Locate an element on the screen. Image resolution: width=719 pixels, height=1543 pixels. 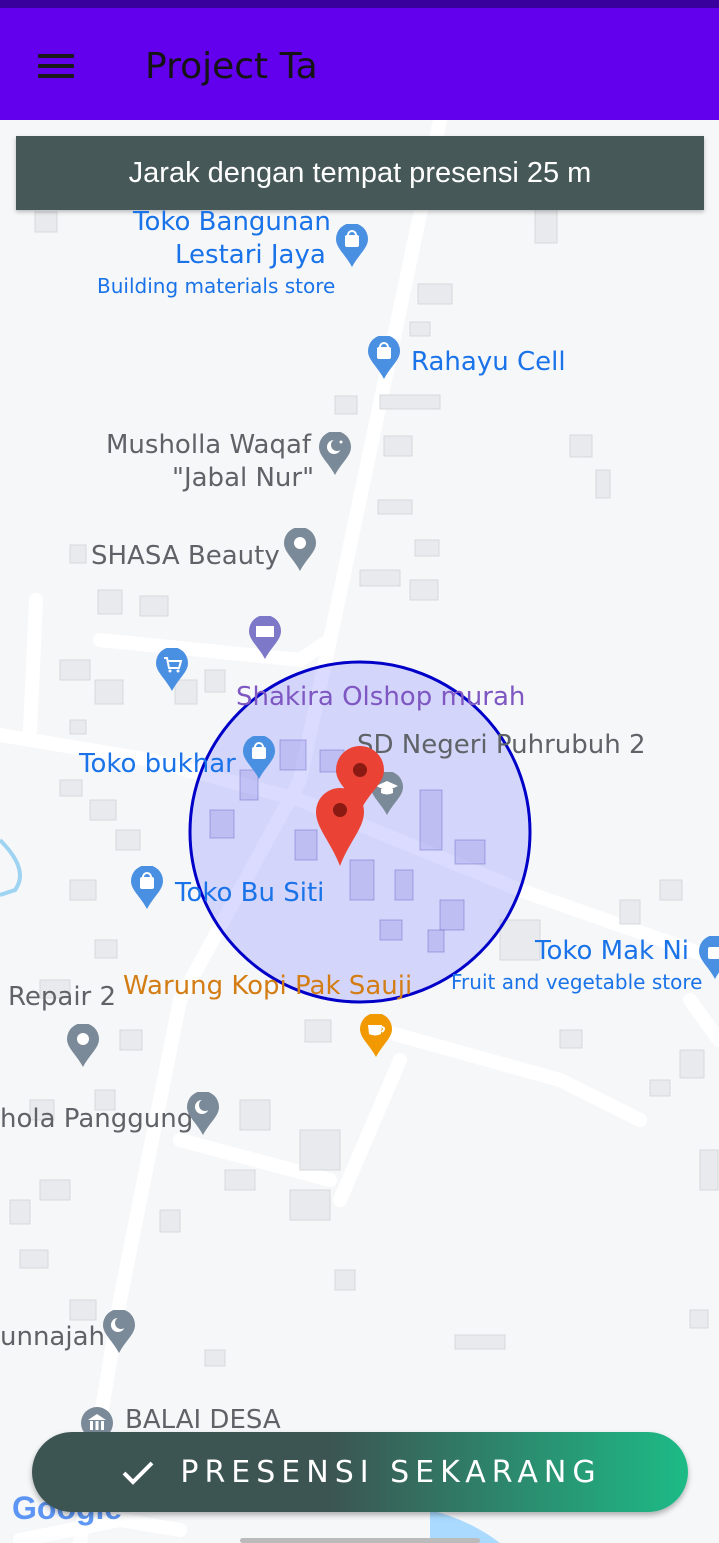
shopping-cart-pin-icon is located at coordinates (172, 670).